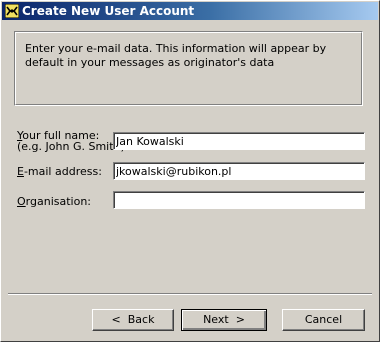 The width and height of the screenshot is (380, 342). I want to click on organisation-field, so click(239, 200).